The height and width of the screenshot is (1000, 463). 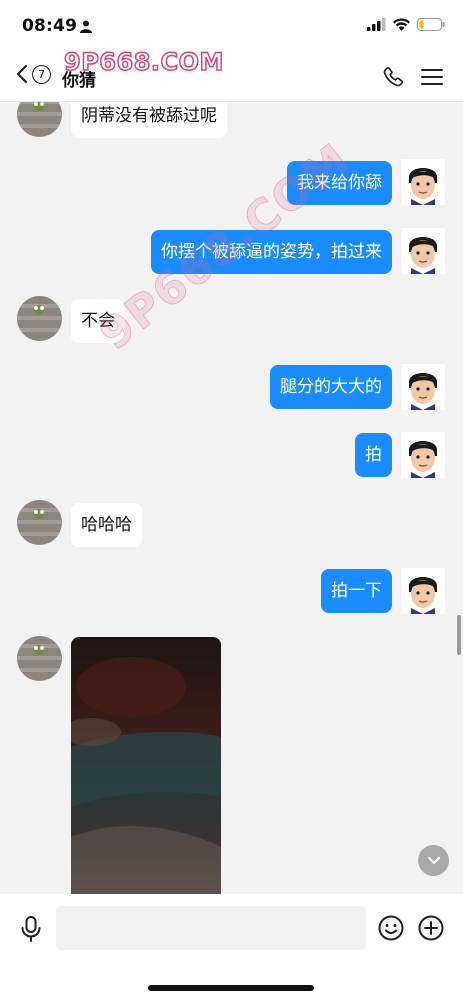 What do you see at coordinates (31, 929) in the screenshot?
I see `microphone-icon` at bounding box center [31, 929].